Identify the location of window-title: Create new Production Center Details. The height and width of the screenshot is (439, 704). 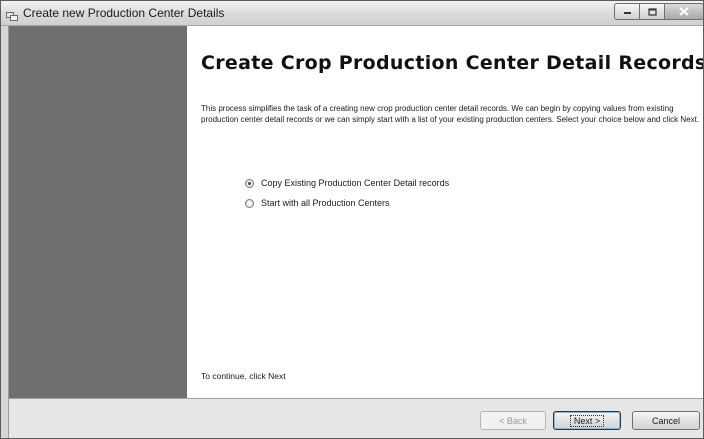
(124, 13).